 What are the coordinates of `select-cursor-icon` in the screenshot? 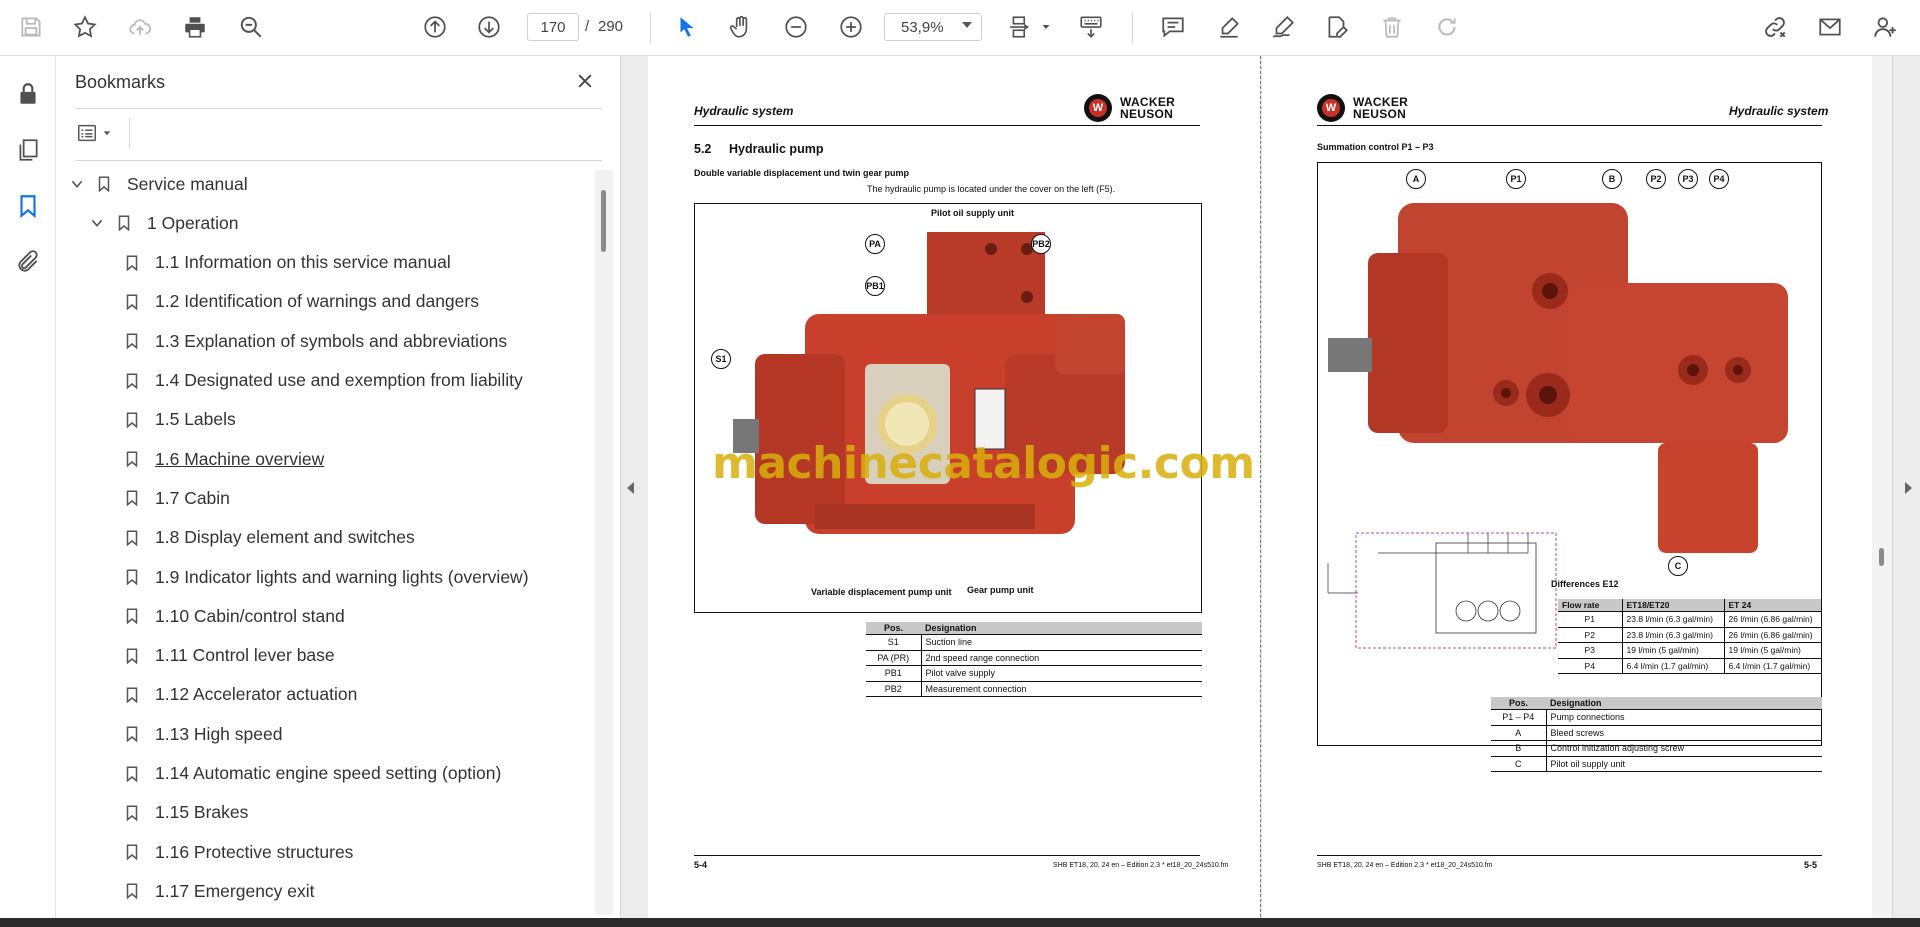 It's located at (687, 27).